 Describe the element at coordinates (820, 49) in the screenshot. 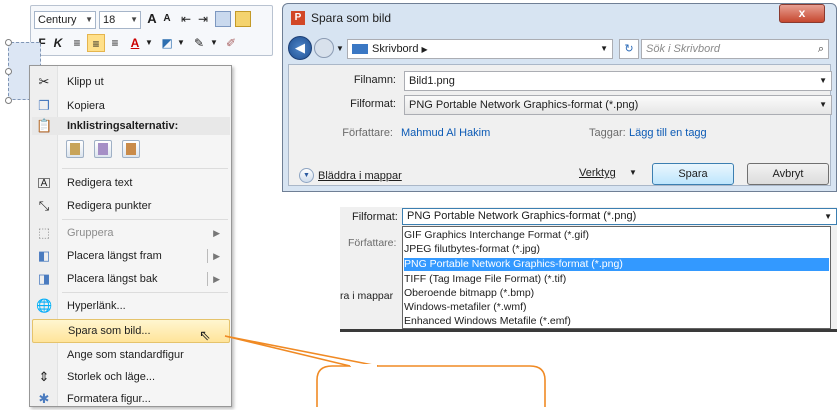

I see `search-icon: ⌕` at that location.